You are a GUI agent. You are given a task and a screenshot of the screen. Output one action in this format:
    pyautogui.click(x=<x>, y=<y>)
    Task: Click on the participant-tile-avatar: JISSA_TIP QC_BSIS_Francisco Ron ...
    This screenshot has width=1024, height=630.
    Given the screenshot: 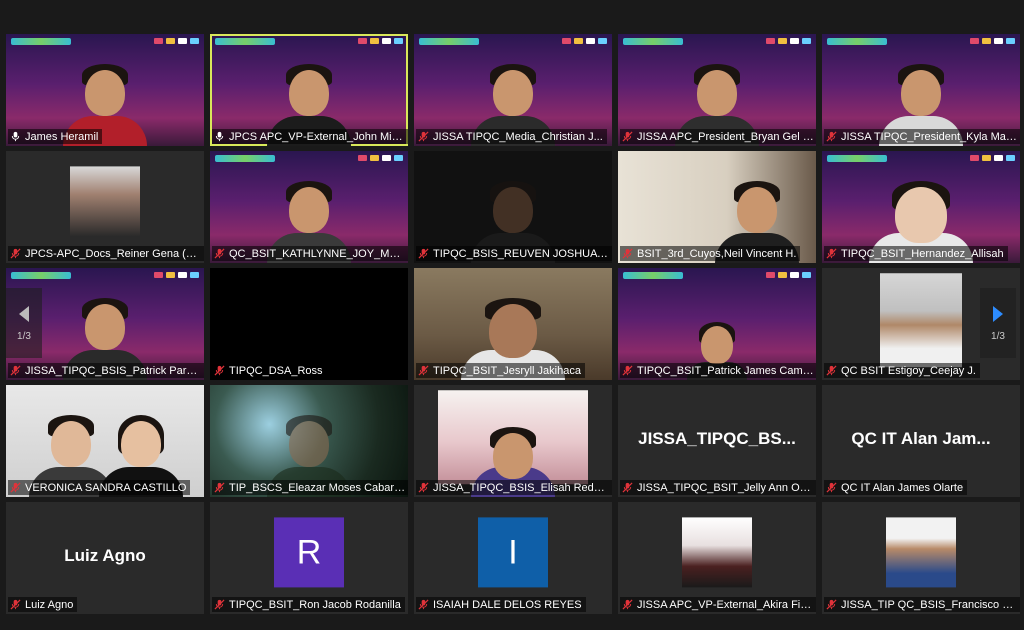 What is the action you would take?
    pyautogui.click(x=921, y=558)
    